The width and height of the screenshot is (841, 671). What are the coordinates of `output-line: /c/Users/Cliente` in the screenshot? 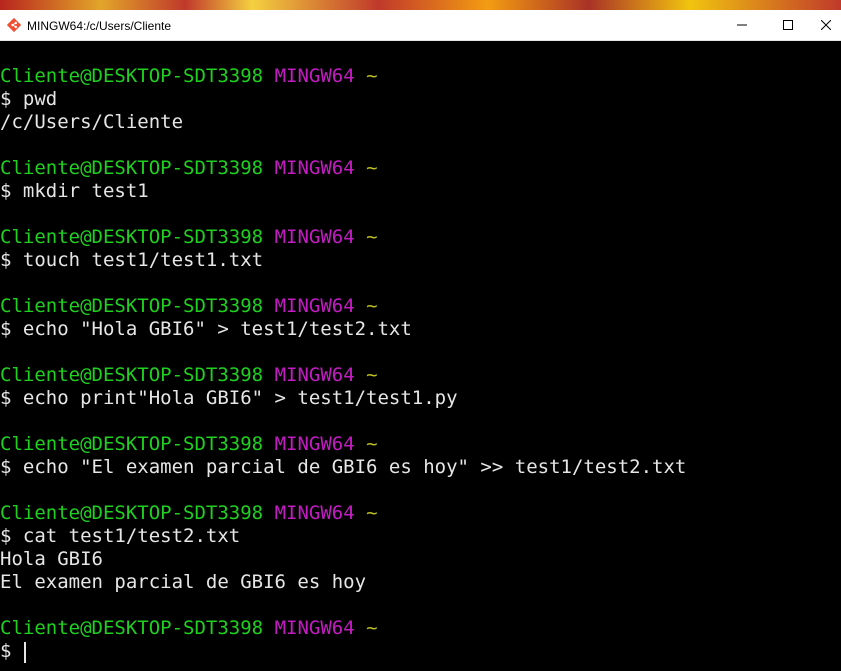 It's located at (92, 122).